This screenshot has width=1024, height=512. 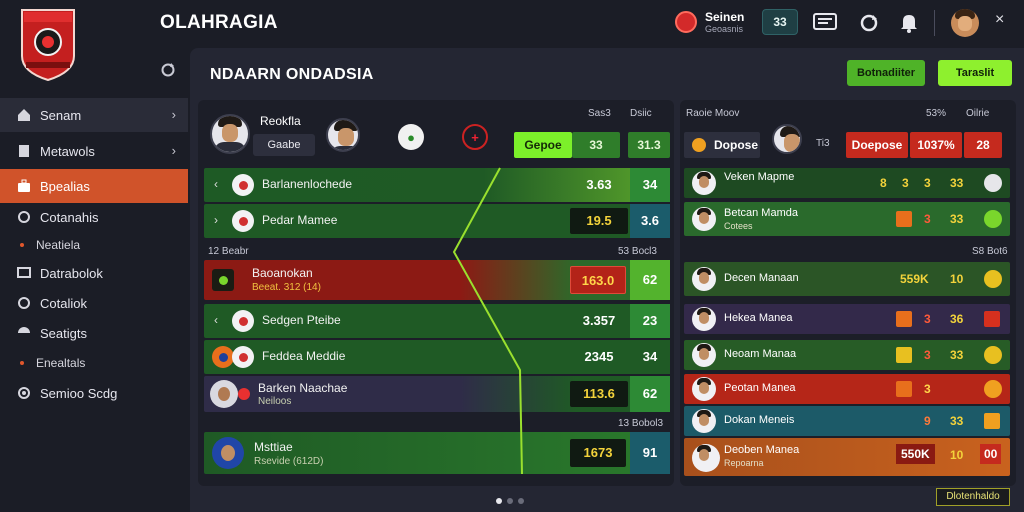 I want to click on sidebar-item-enealtals: Enealtals, so click(x=94, y=363).